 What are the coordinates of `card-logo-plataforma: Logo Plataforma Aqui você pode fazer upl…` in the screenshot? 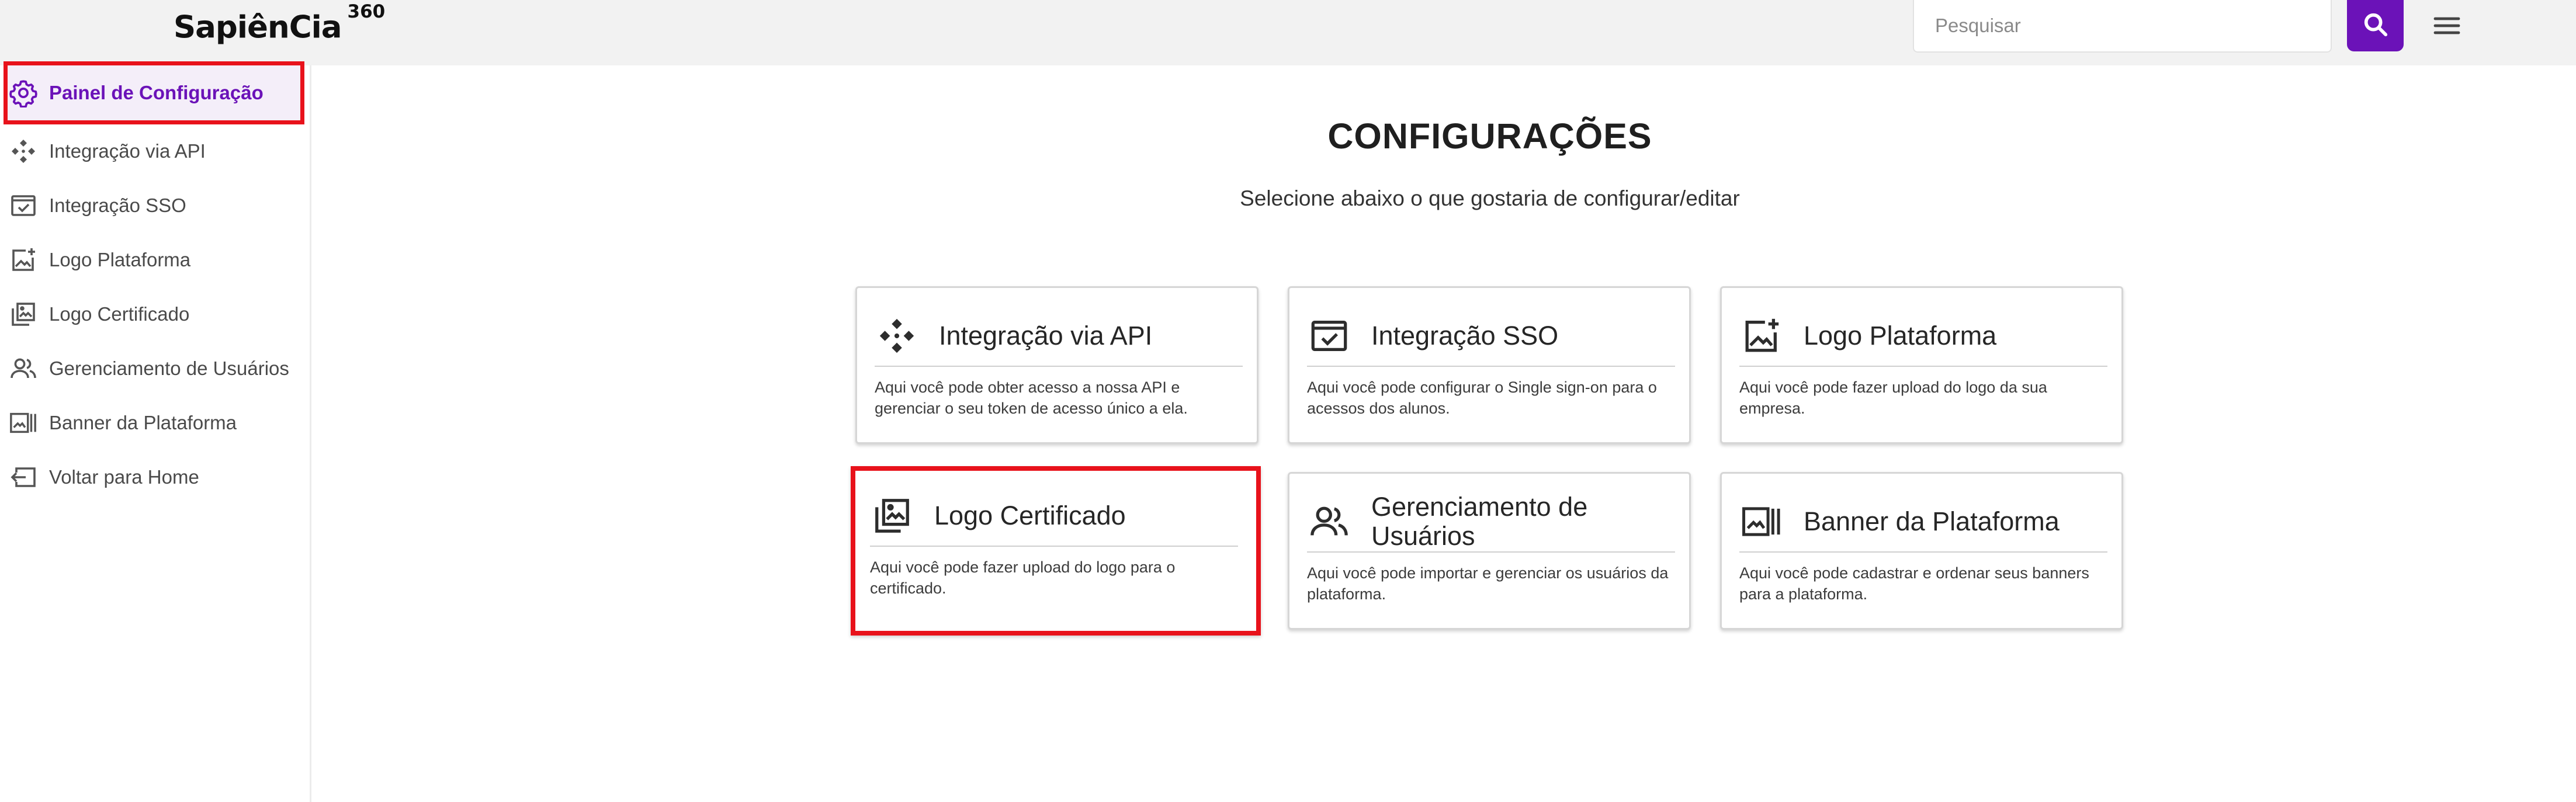 It's located at (1922, 365).